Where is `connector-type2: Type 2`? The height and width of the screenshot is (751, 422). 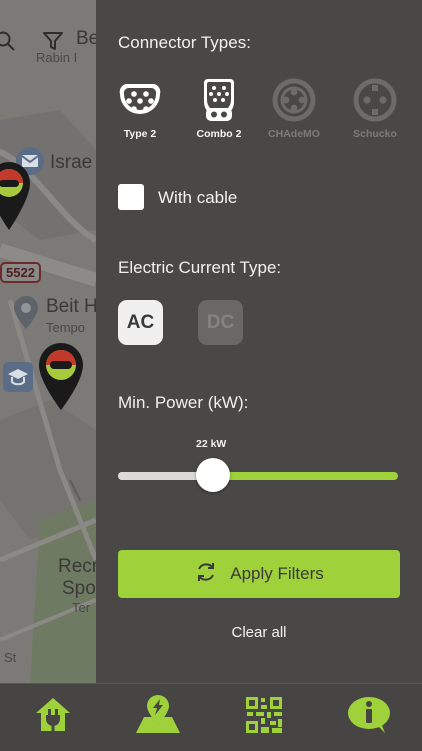 connector-type2: Type 2 is located at coordinates (140, 109).